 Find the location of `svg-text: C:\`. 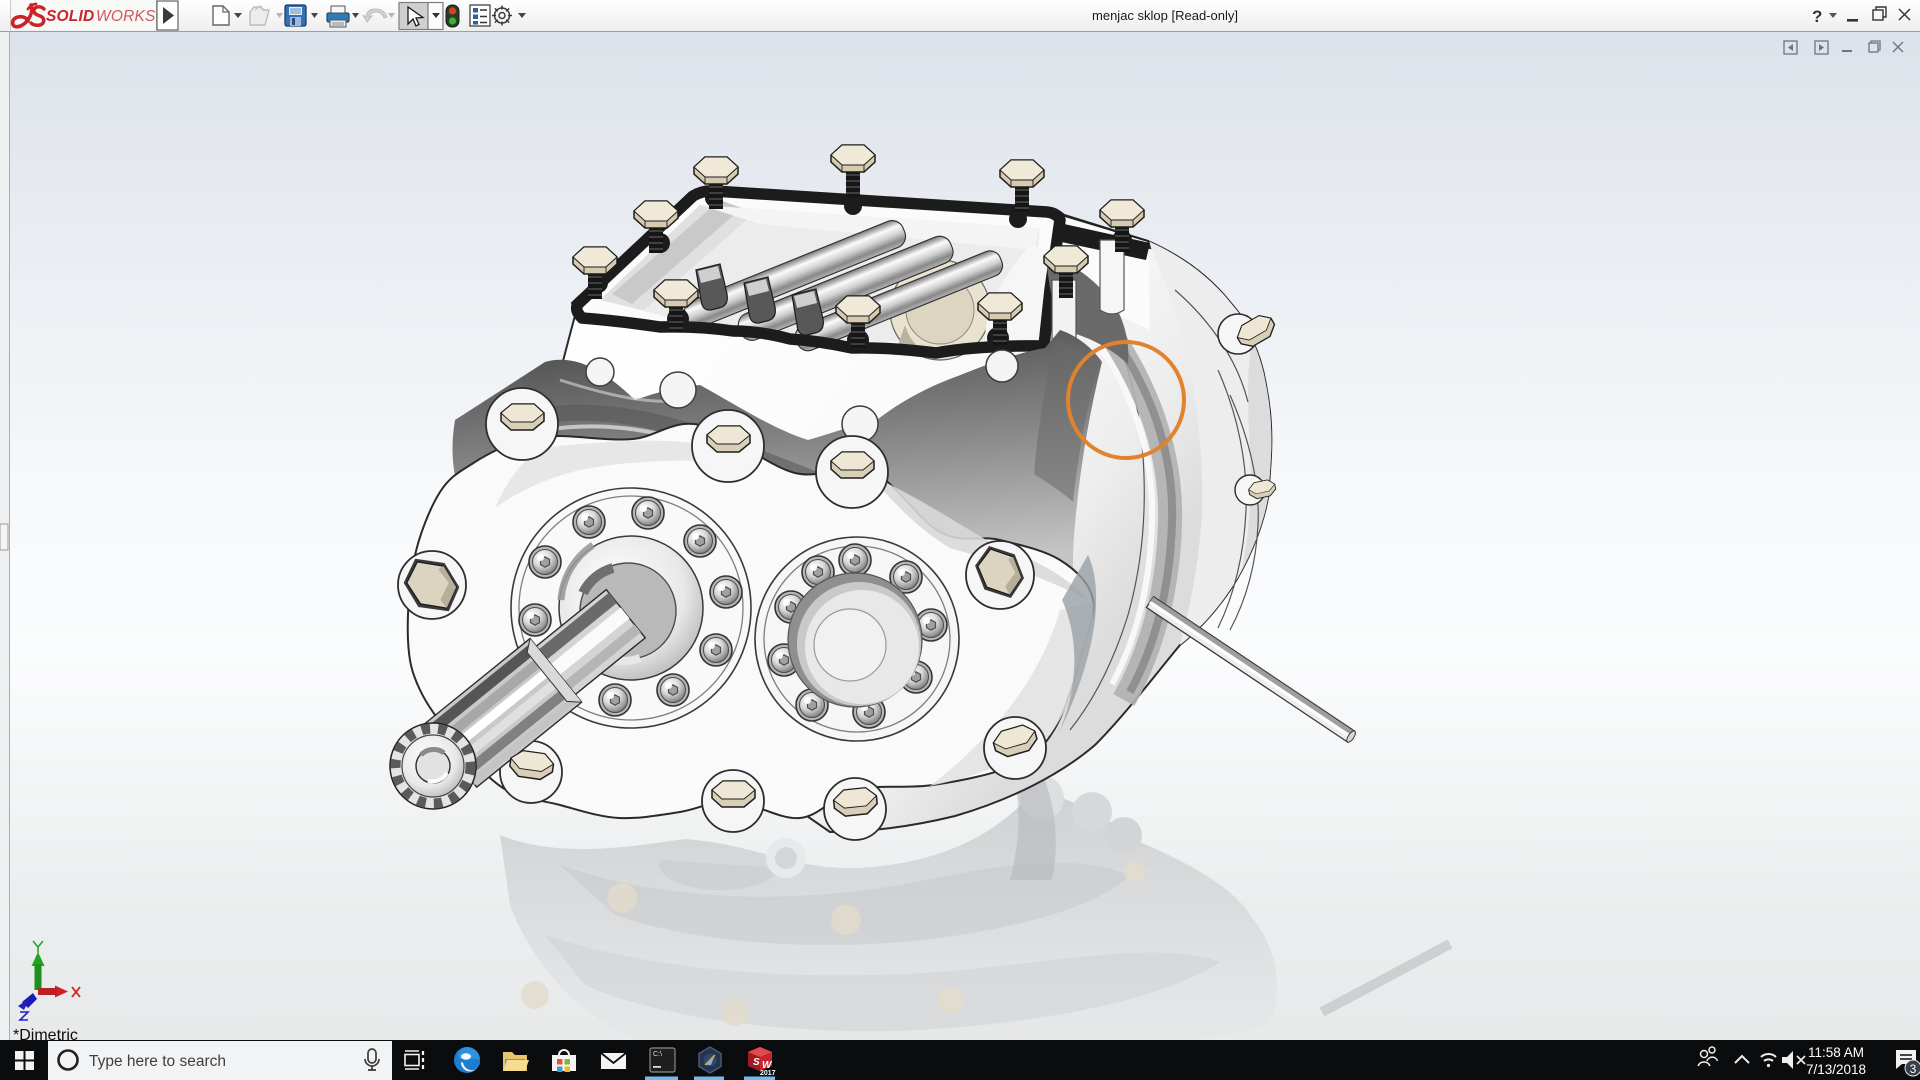

svg-text: C:\ is located at coordinates (657, 1054).